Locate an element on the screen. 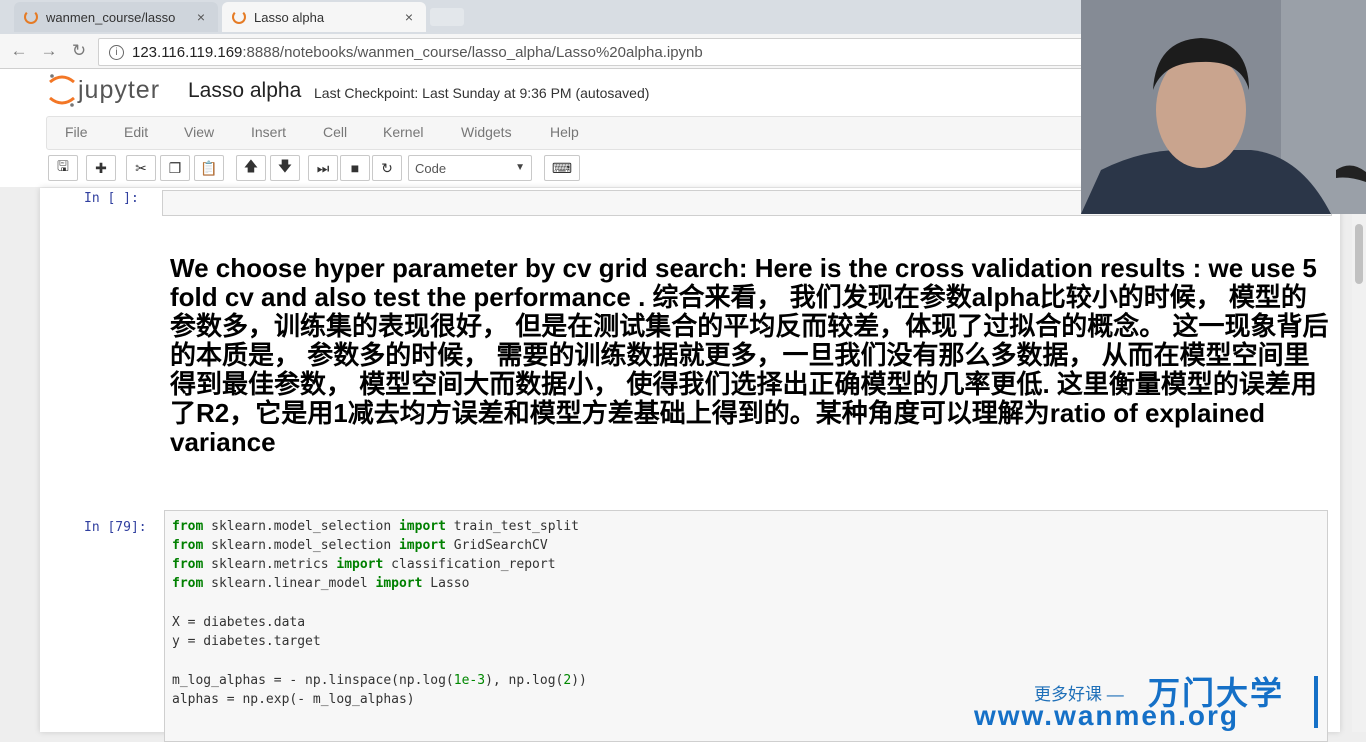 This screenshot has width=1366, height=742. menu-file: File is located at coordinates (76, 132).